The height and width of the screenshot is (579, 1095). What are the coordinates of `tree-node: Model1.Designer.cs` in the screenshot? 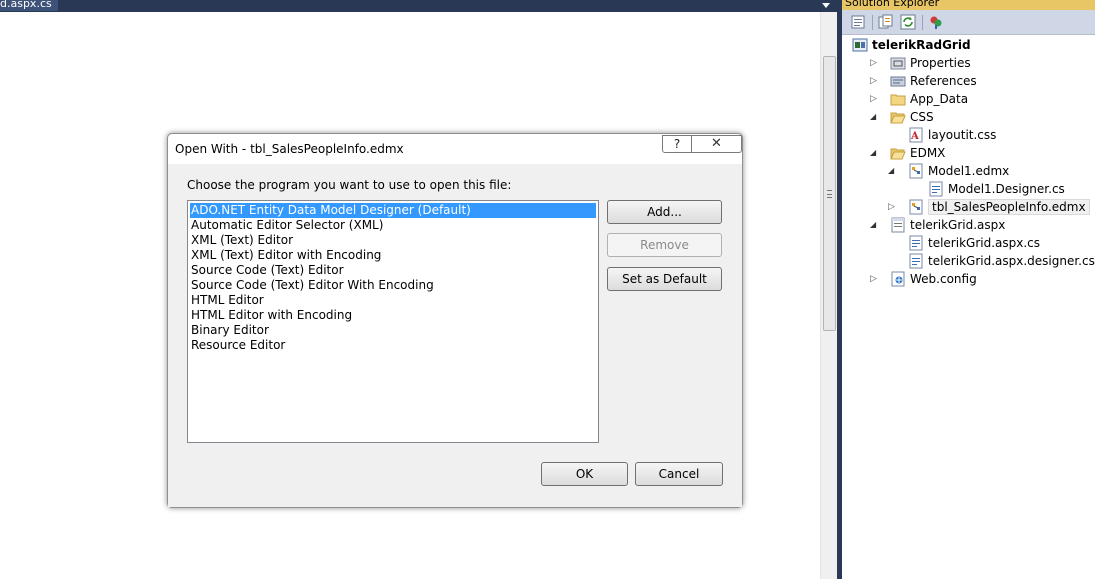 It's located at (968, 189).